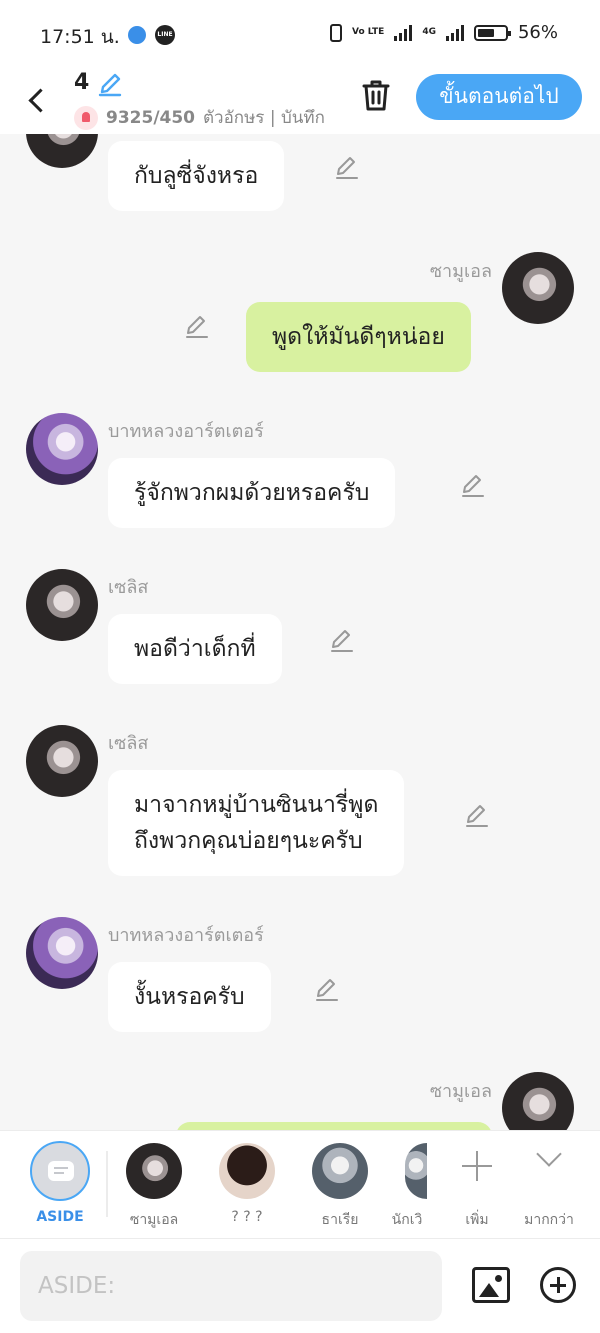 Image resolution: width=600 pixels, height=1333 pixels. Describe the element at coordinates (477, 1166) in the screenshot. I see `add-character-plus-icon` at that location.